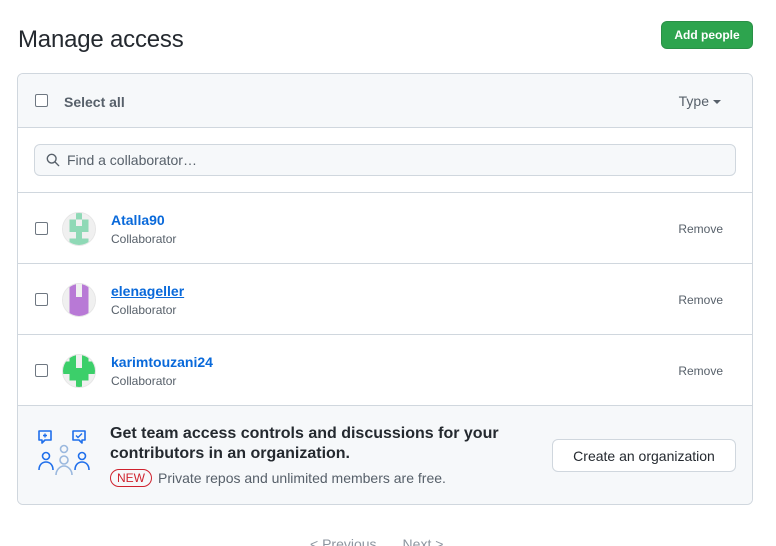  I want to click on select-all-checkbox, so click(41, 100).